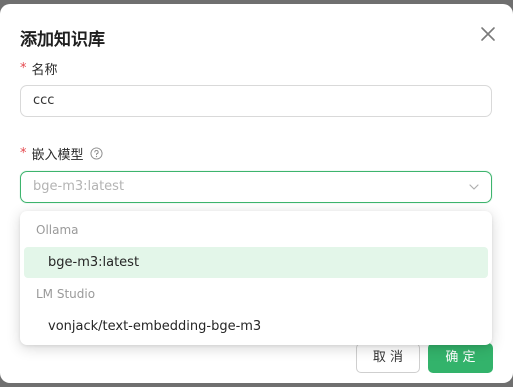 The width and height of the screenshot is (513, 387). What do you see at coordinates (474, 187) in the screenshot?
I see `chevron-down-icon` at bounding box center [474, 187].